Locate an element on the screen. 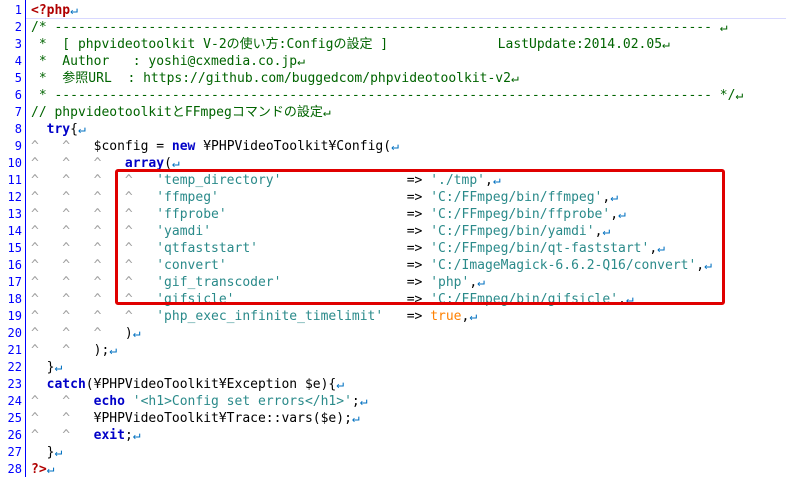 This screenshot has width=786, height=478. code-token: $config = is located at coordinates (132, 146).